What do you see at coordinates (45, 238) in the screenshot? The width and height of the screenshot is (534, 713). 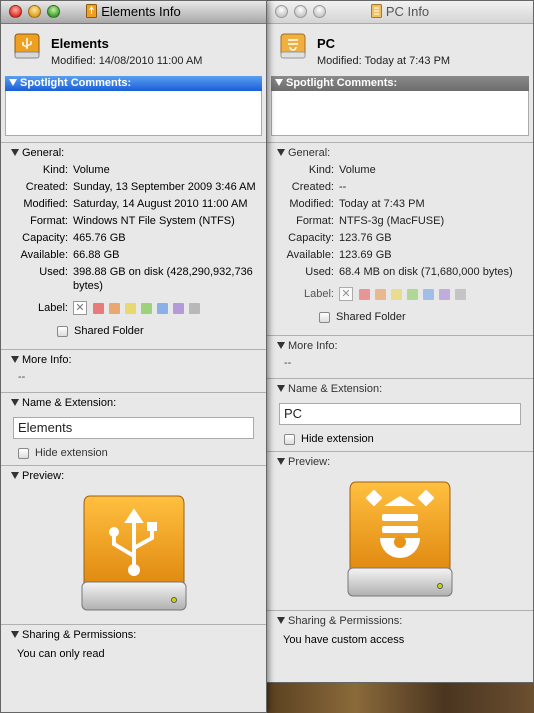 I see `capacity-key: Capacity:` at bounding box center [45, 238].